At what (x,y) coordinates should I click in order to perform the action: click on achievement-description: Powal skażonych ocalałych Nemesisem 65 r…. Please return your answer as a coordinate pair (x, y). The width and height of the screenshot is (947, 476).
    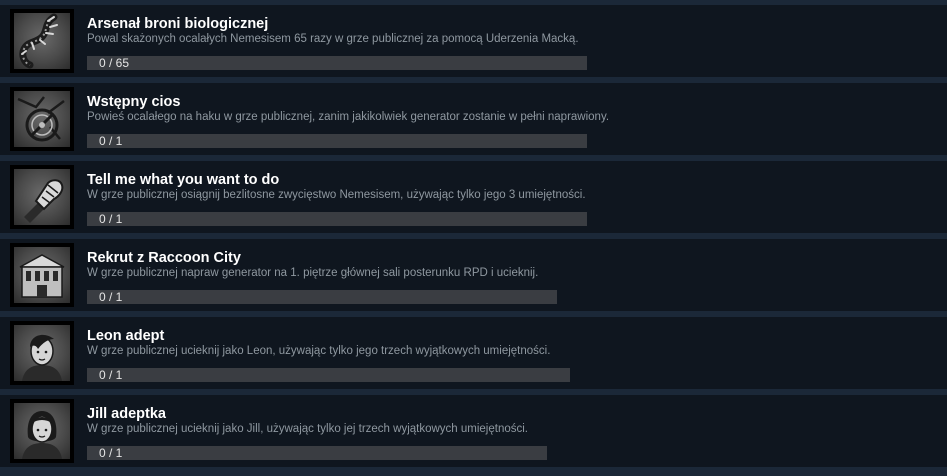
    Looking at the image, I should click on (333, 39).